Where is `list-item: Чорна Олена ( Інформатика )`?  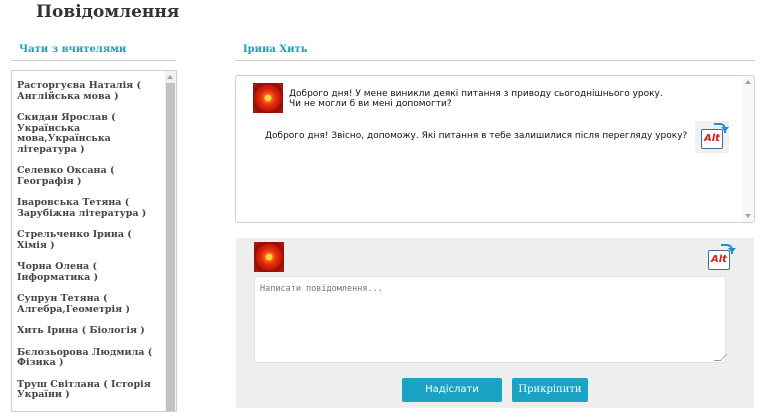 list-item: Чорна Олена ( Інформатика ) is located at coordinates (90, 272).